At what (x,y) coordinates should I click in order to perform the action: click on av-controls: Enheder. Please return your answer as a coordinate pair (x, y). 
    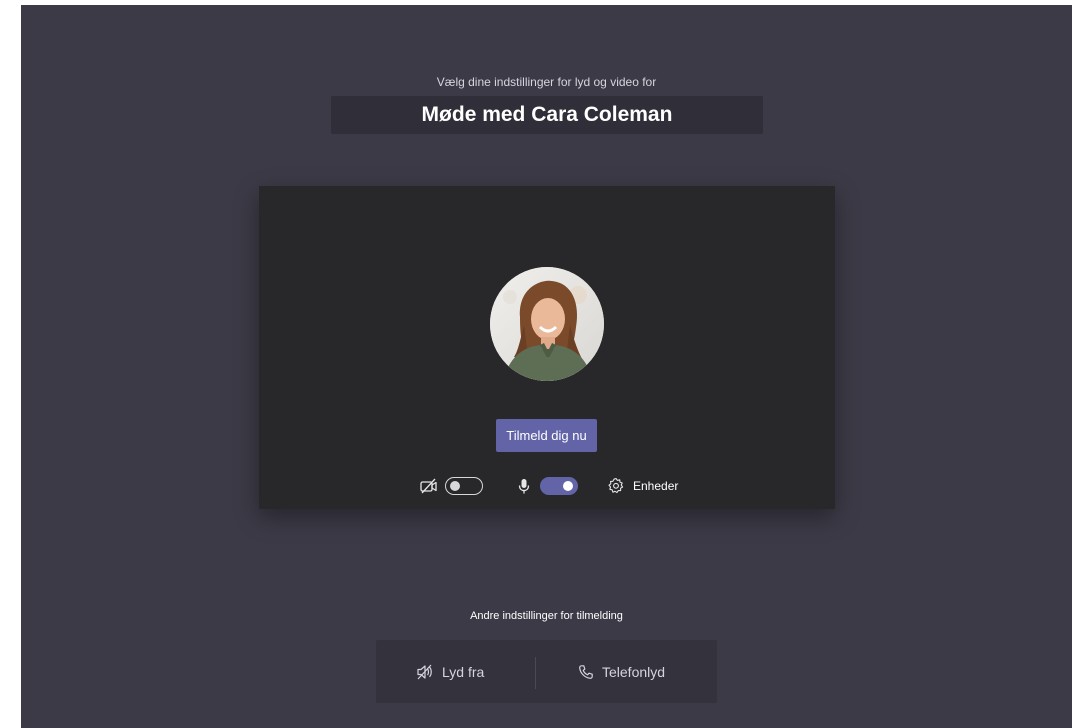
    Looking at the image, I should click on (547, 486).